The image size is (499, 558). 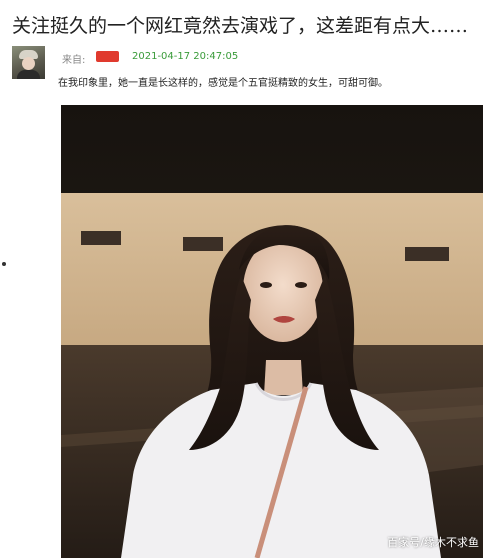 What do you see at coordinates (4, 264) in the screenshot?
I see `bullet-dot` at bounding box center [4, 264].